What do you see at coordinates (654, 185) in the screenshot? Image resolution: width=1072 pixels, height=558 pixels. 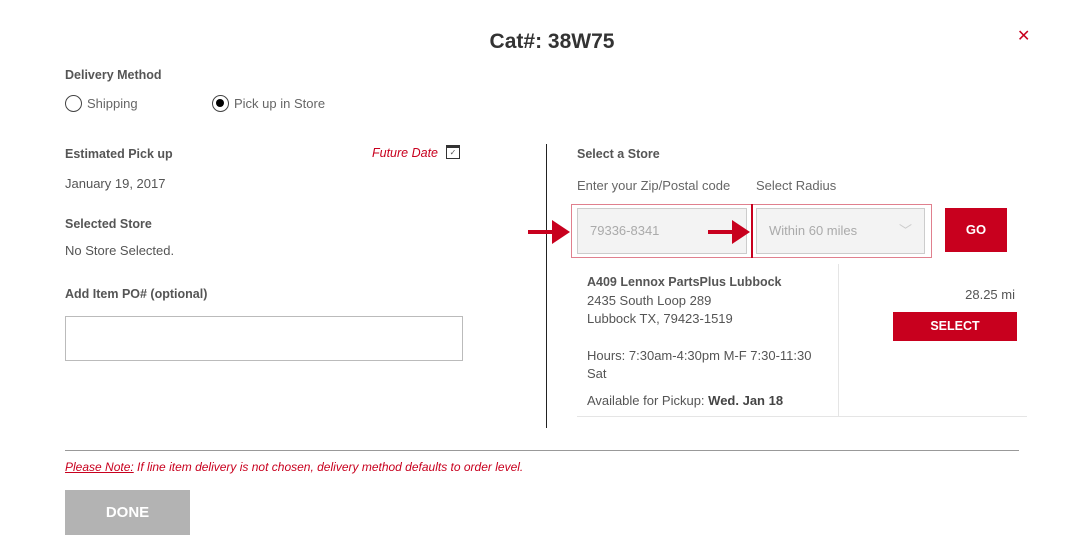 I see `zip-label: Enter your Zip/Postal code` at bounding box center [654, 185].